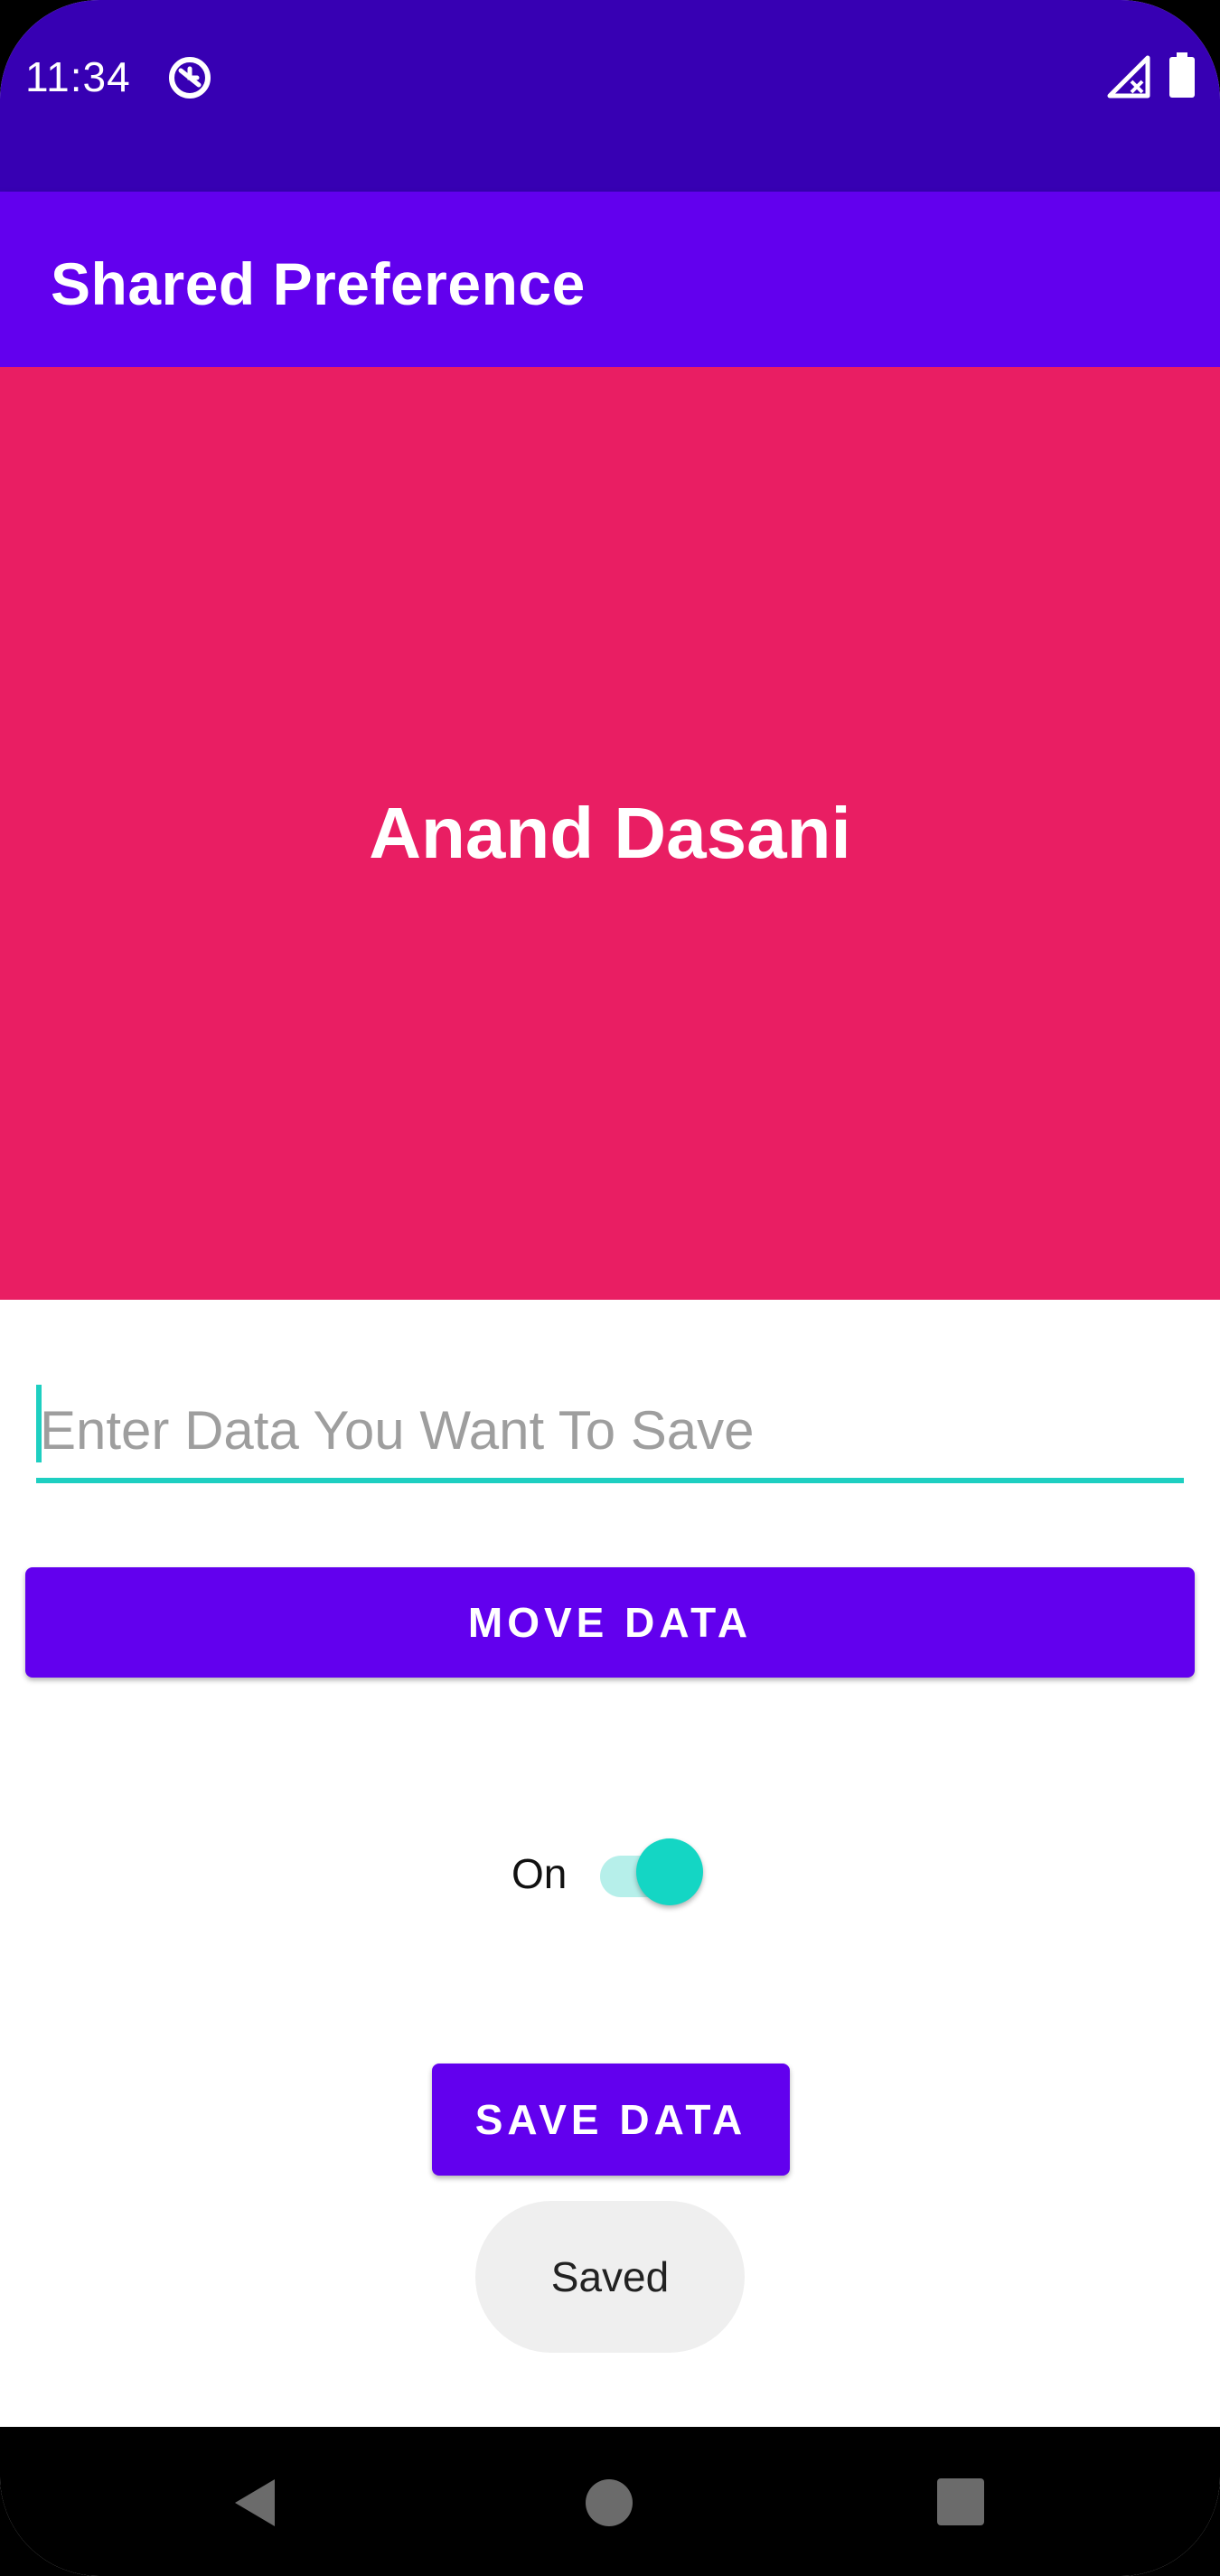  Describe the element at coordinates (254, 2503) in the screenshot. I see `back-icon` at that location.